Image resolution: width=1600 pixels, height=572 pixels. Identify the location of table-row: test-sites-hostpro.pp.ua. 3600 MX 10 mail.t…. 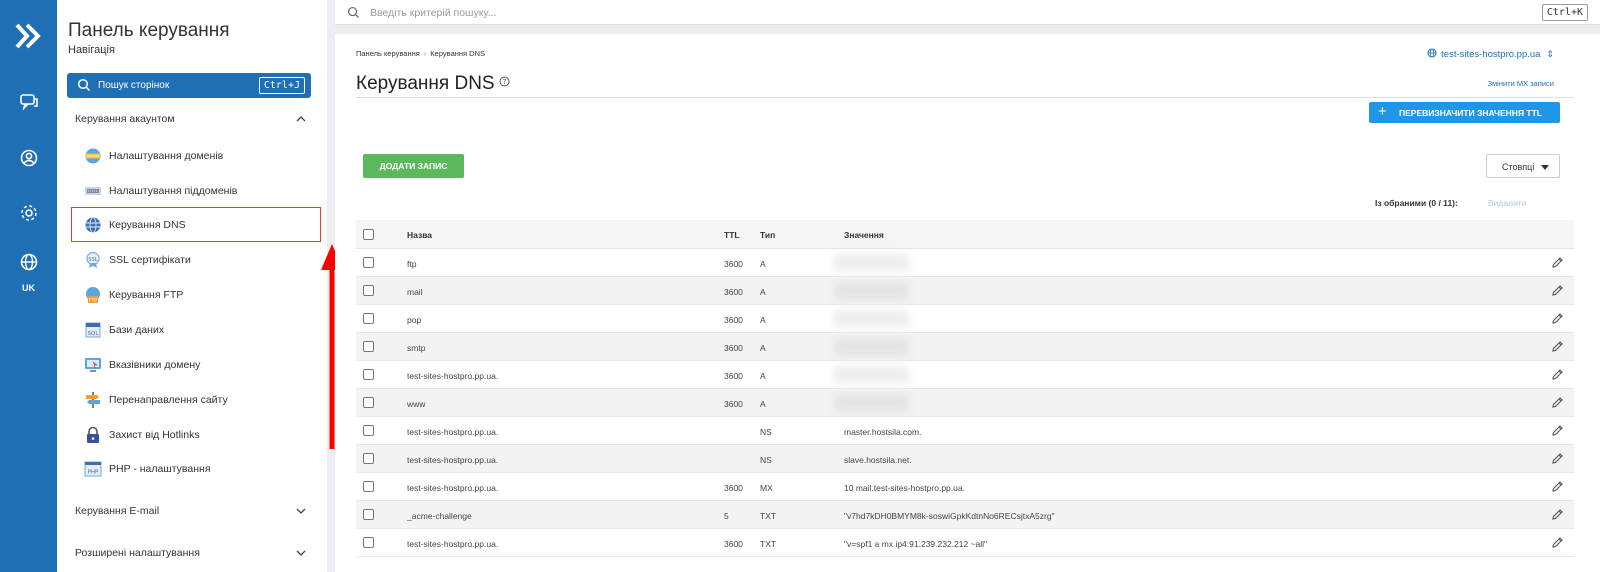
(965, 487).